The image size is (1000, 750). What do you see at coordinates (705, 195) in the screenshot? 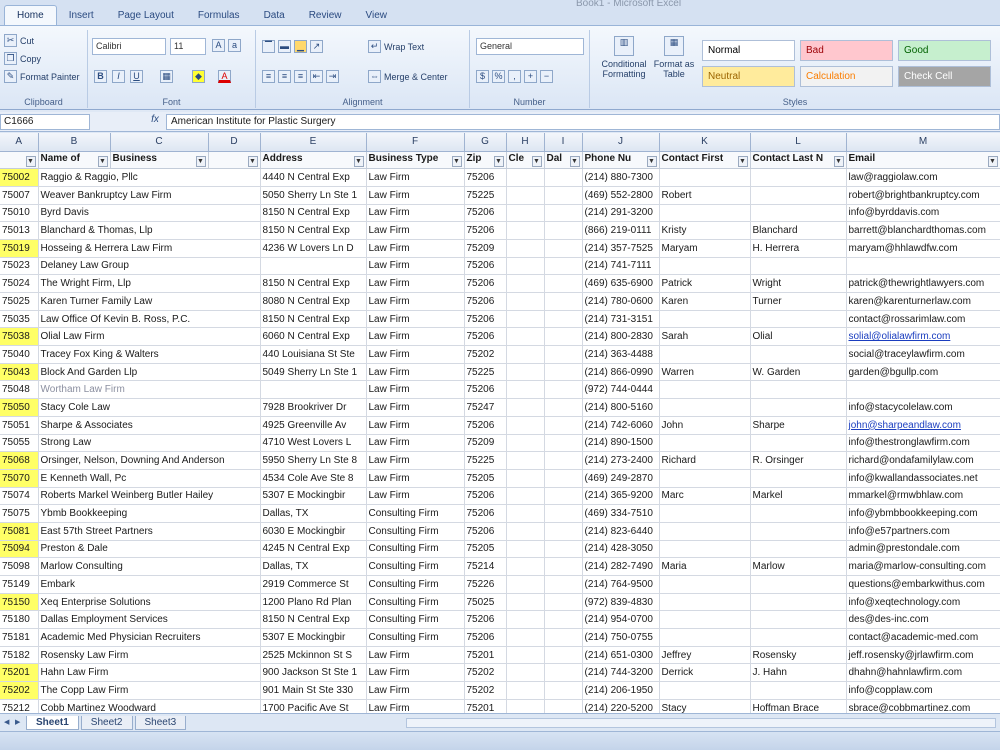
I see `cell-first: Robert` at bounding box center [705, 195].